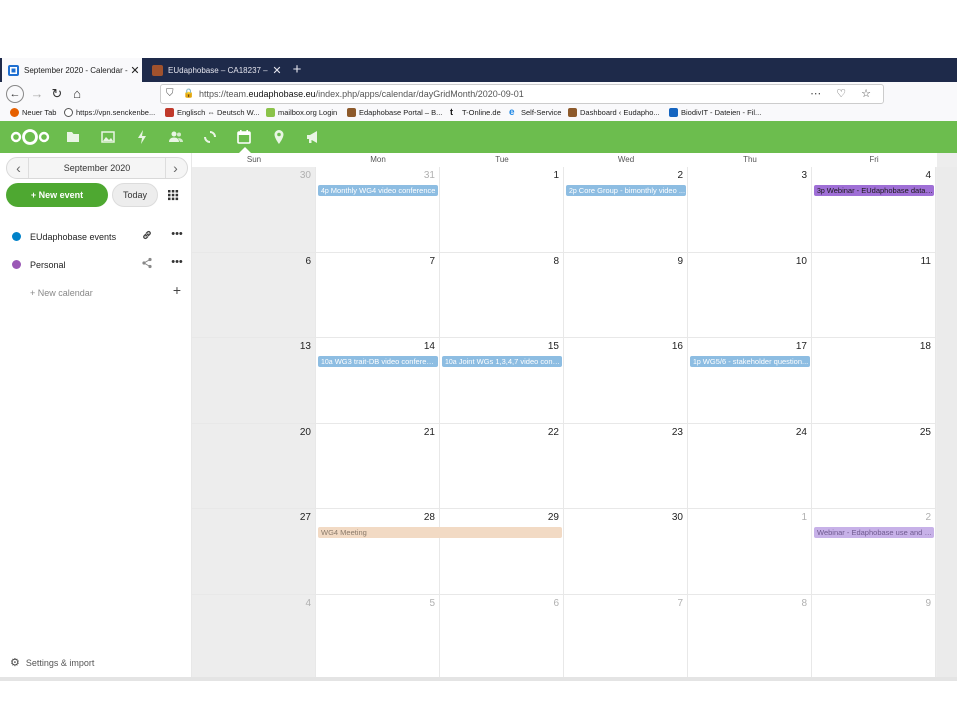 The height and width of the screenshot is (720, 960). What do you see at coordinates (254, 381) in the screenshot?
I see `day-cell: 13` at bounding box center [254, 381].